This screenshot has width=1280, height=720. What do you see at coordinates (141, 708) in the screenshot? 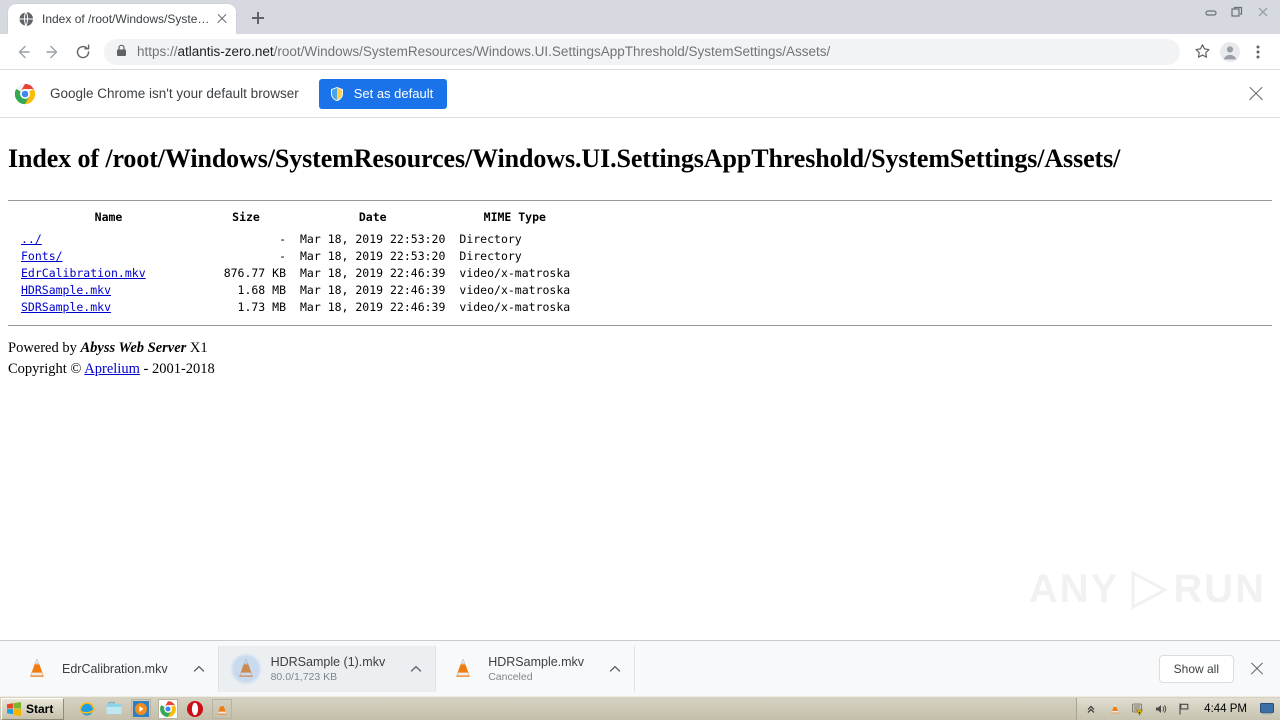
I see `media-player-icon` at bounding box center [141, 708].